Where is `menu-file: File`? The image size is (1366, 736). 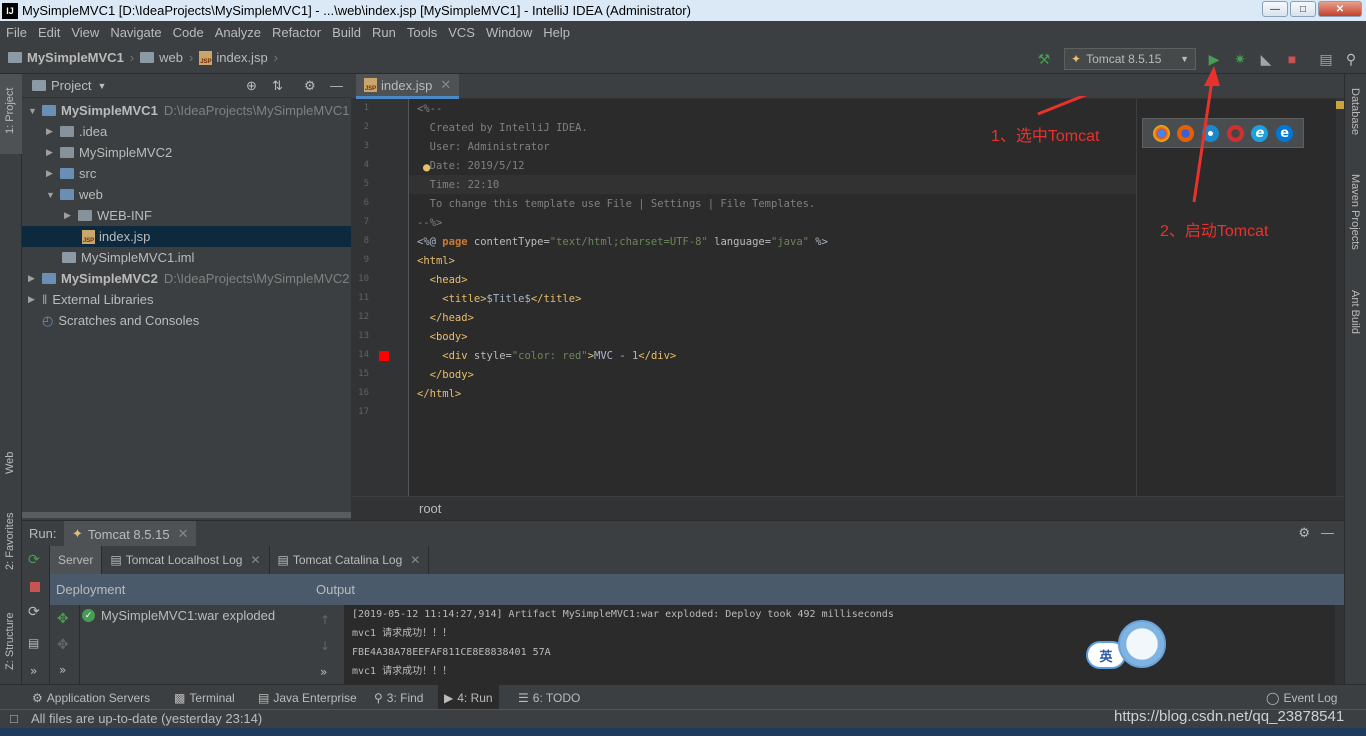
menu-file: File is located at coordinates (16, 32).